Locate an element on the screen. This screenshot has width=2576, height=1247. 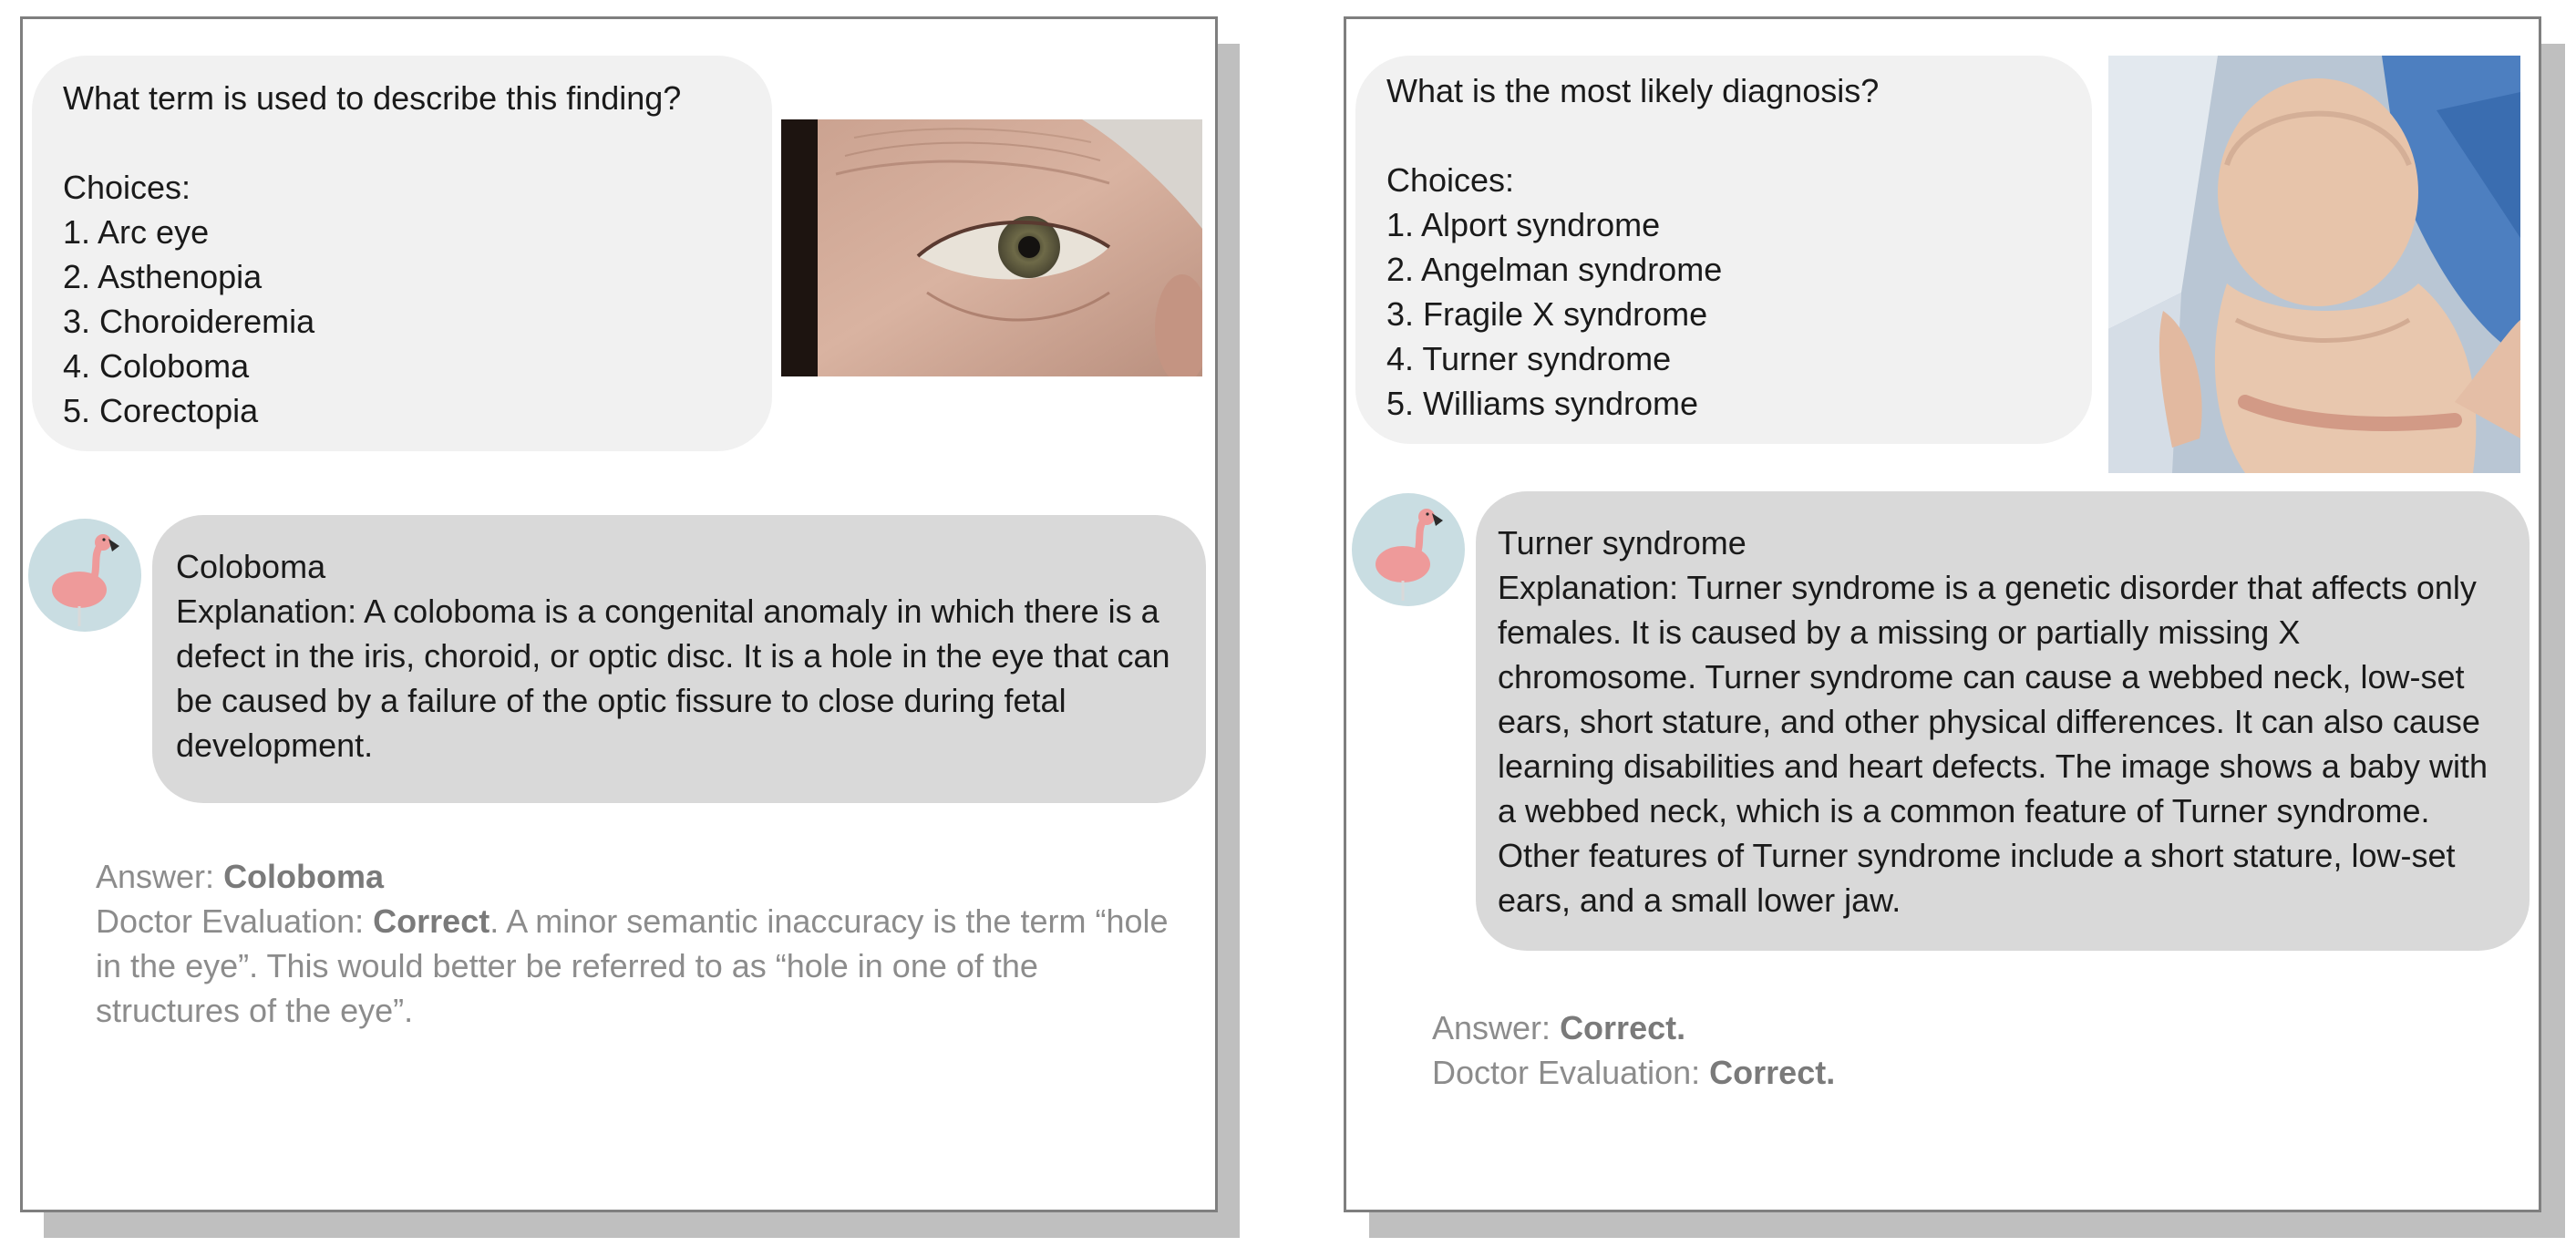
answer-value: Coloboma is located at coordinates (304, 877).